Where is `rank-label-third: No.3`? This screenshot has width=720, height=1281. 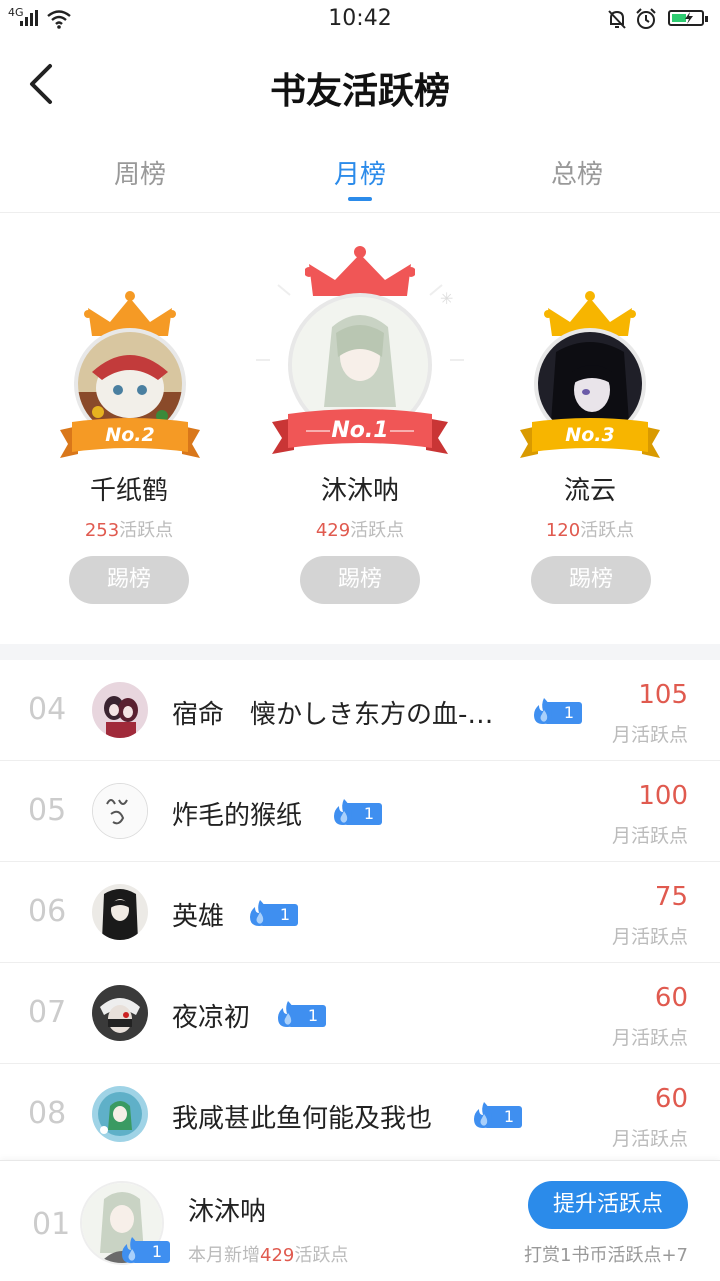
rank-label-third: No.3 is located at coordinates (590, 435).